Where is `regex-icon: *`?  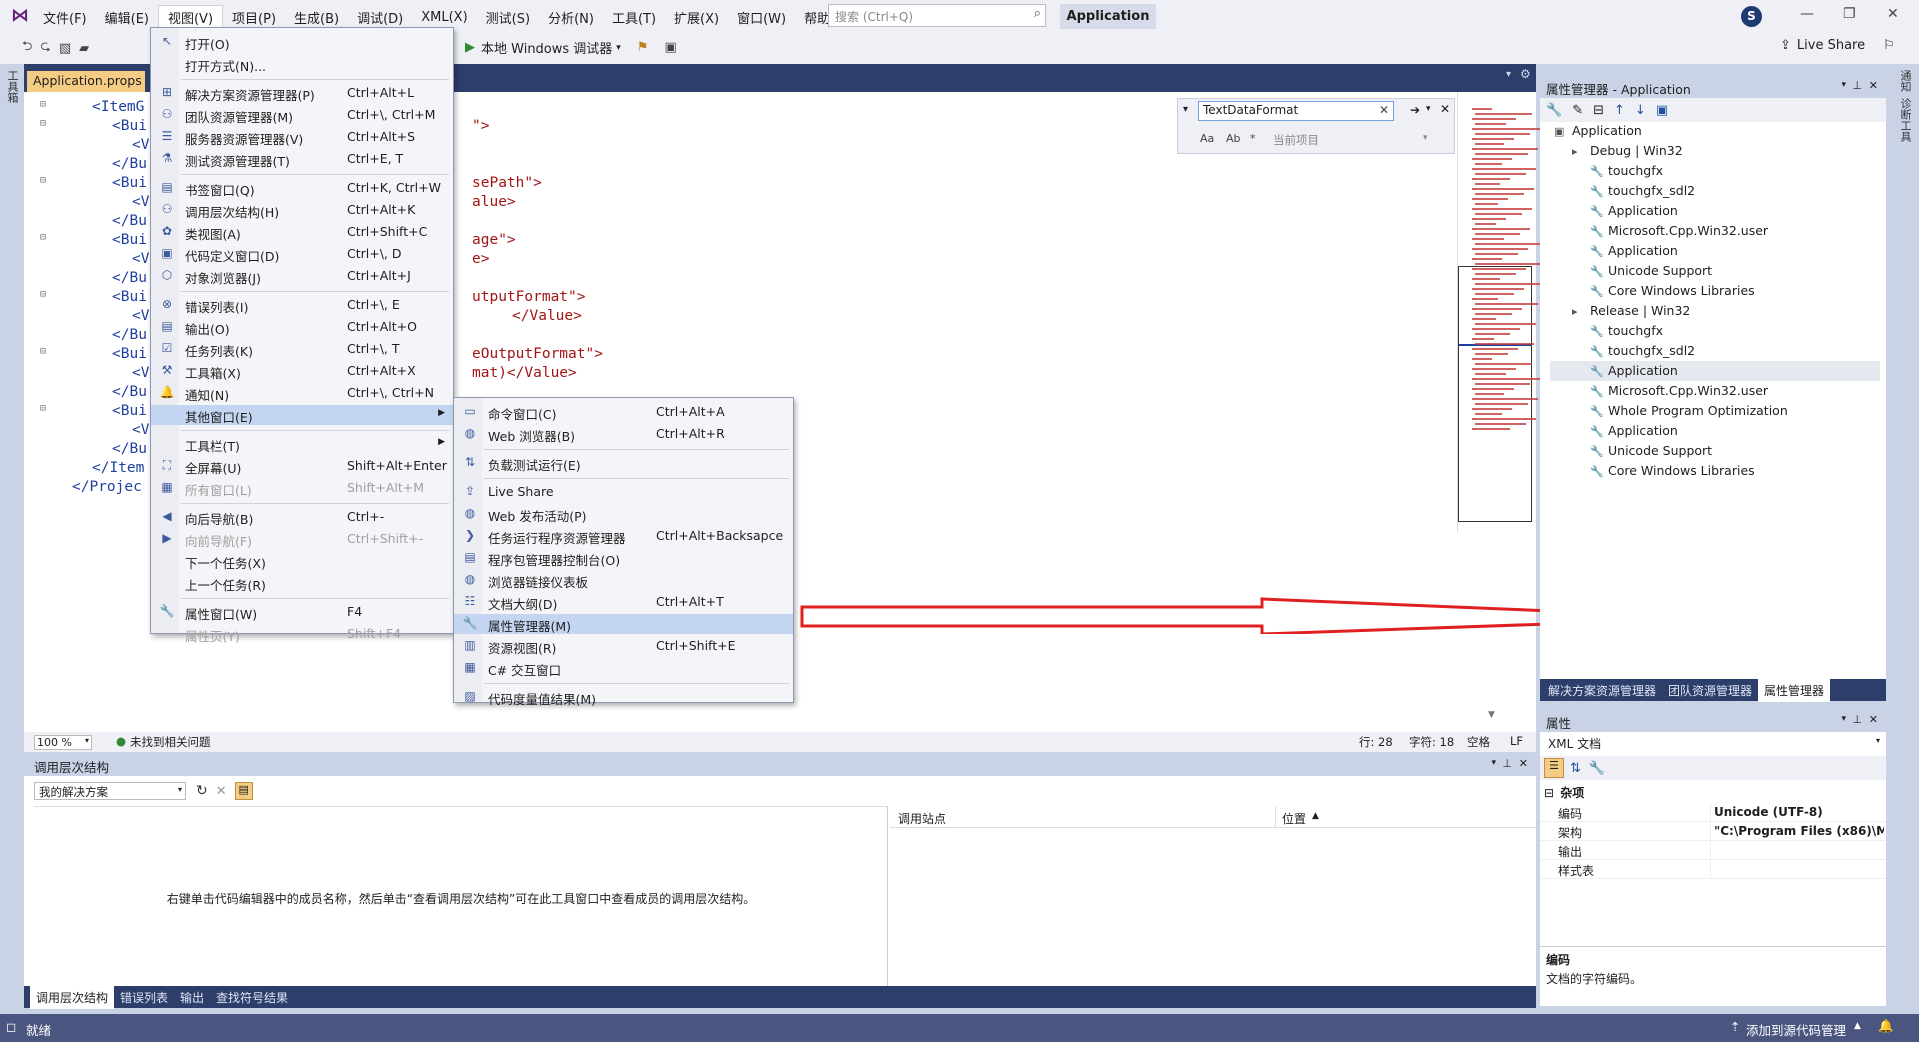 regex-icon: * is located at coordinates (1253, 138).